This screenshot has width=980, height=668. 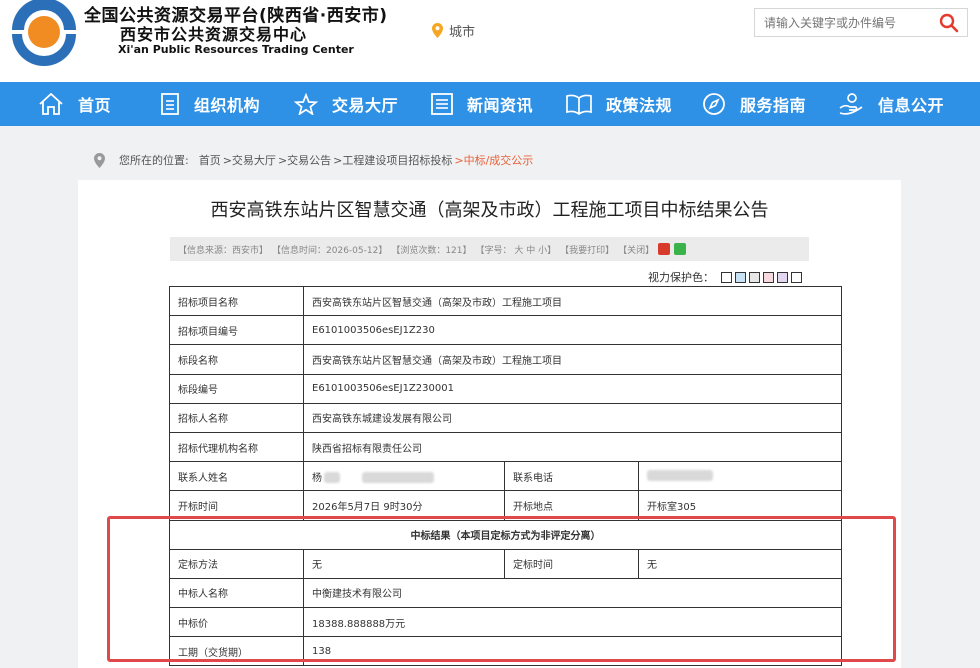 I want to click on table-row: 招标项目名称 西安高铁东站片区智慧交通（高架及市政）工程施工项目, so click(x=506, y=301).